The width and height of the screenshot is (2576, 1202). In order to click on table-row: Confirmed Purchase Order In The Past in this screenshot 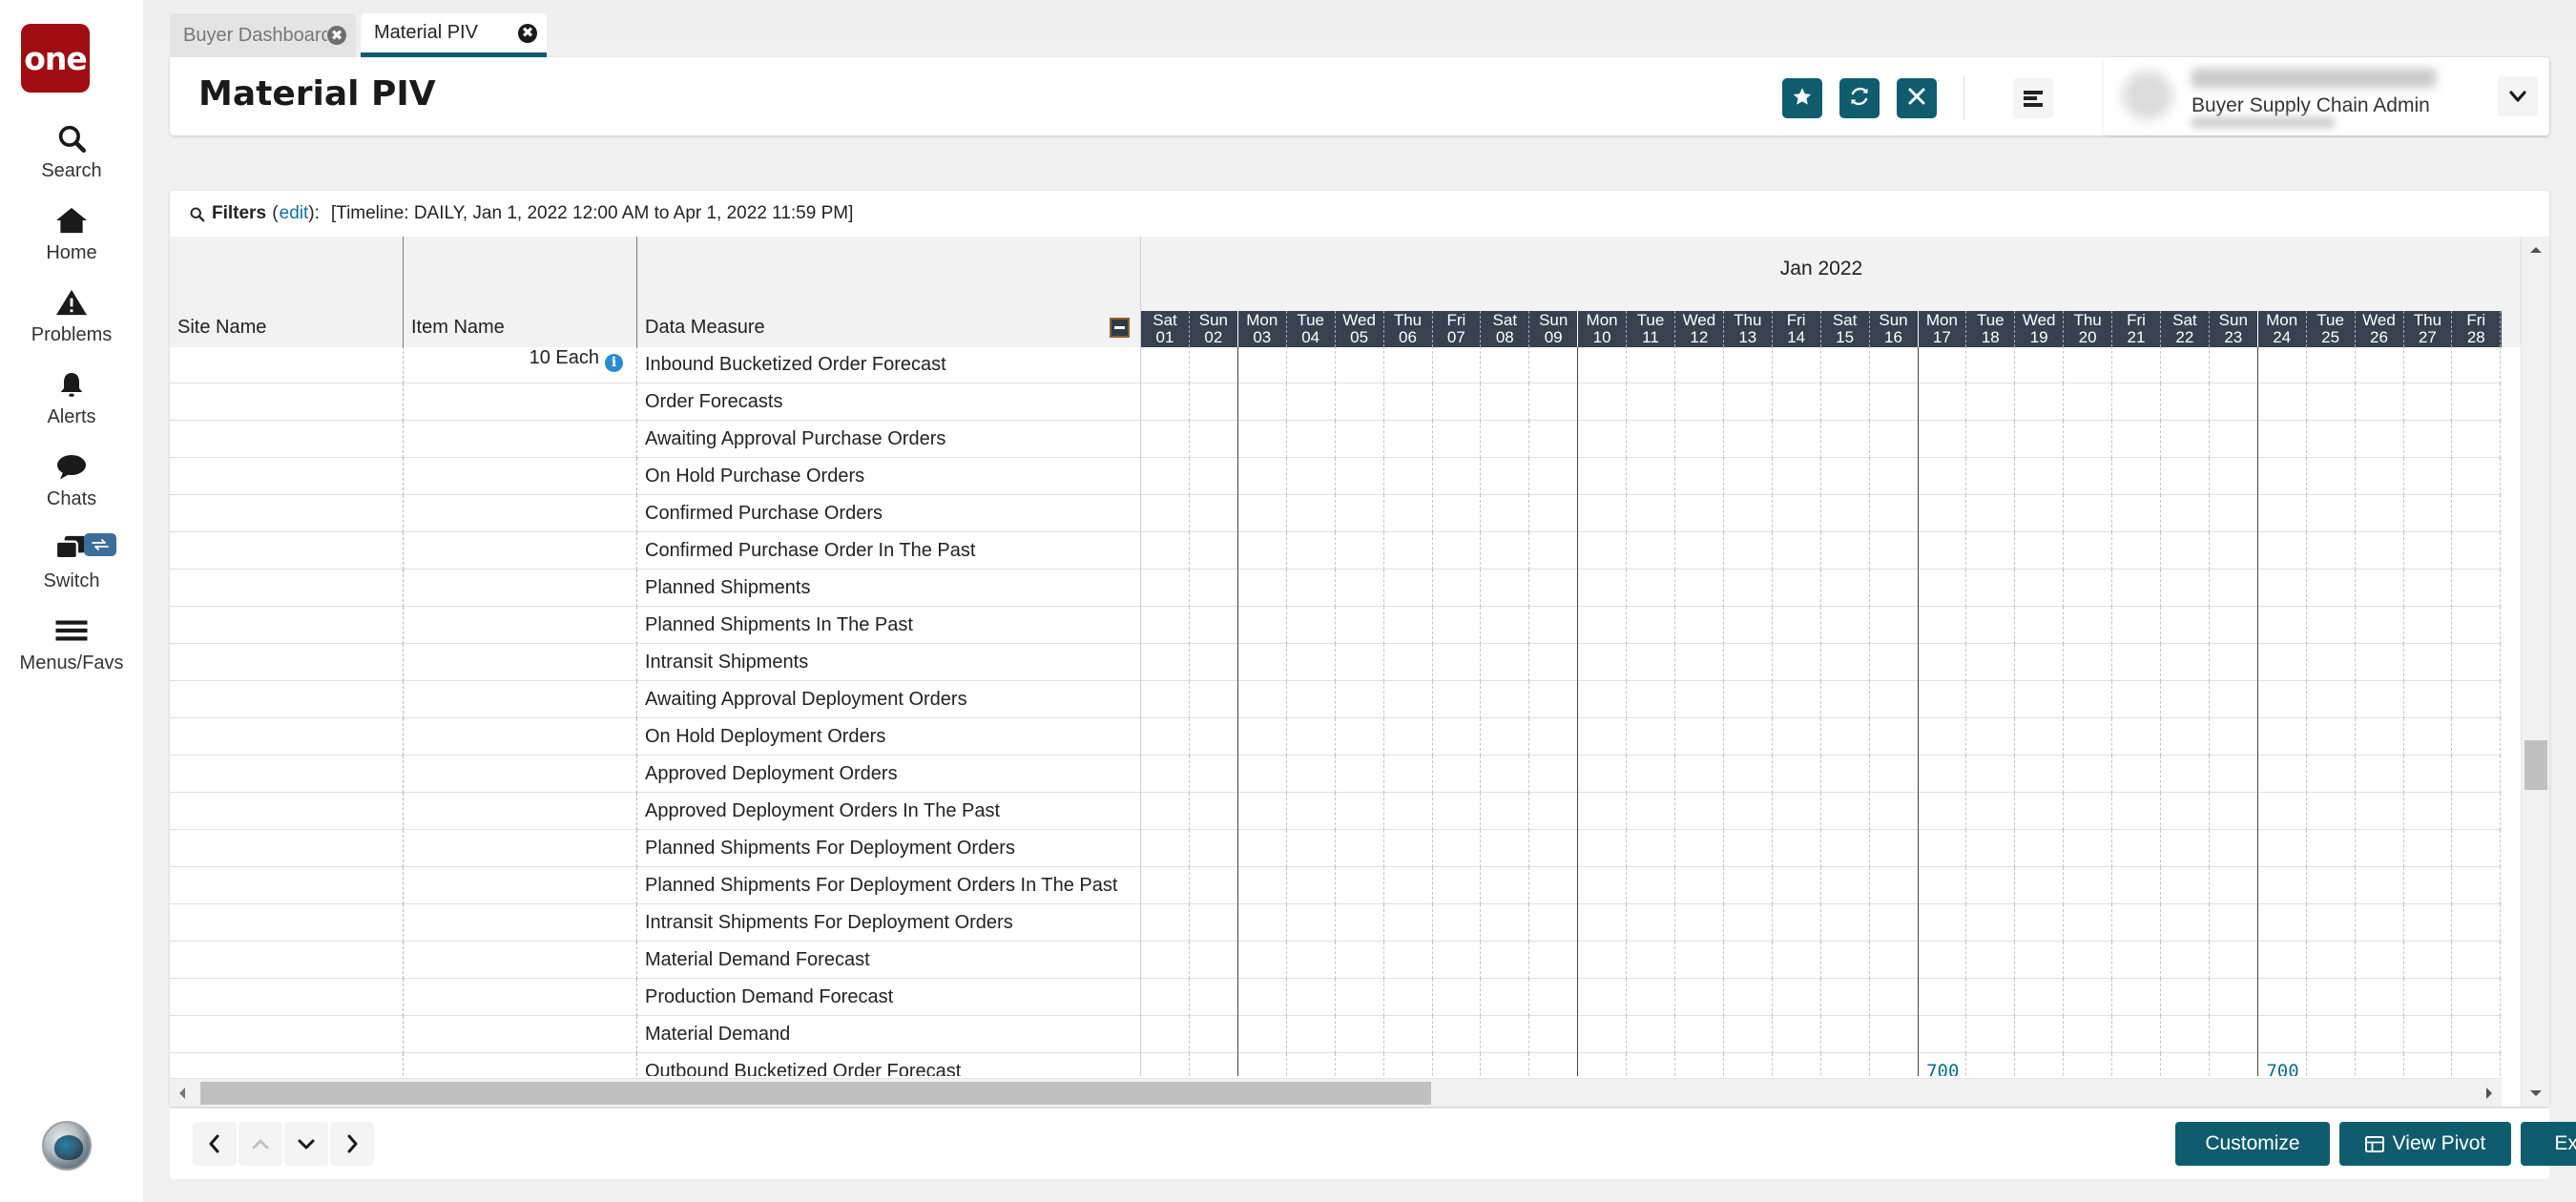, I will do `click(1336, 551)`.